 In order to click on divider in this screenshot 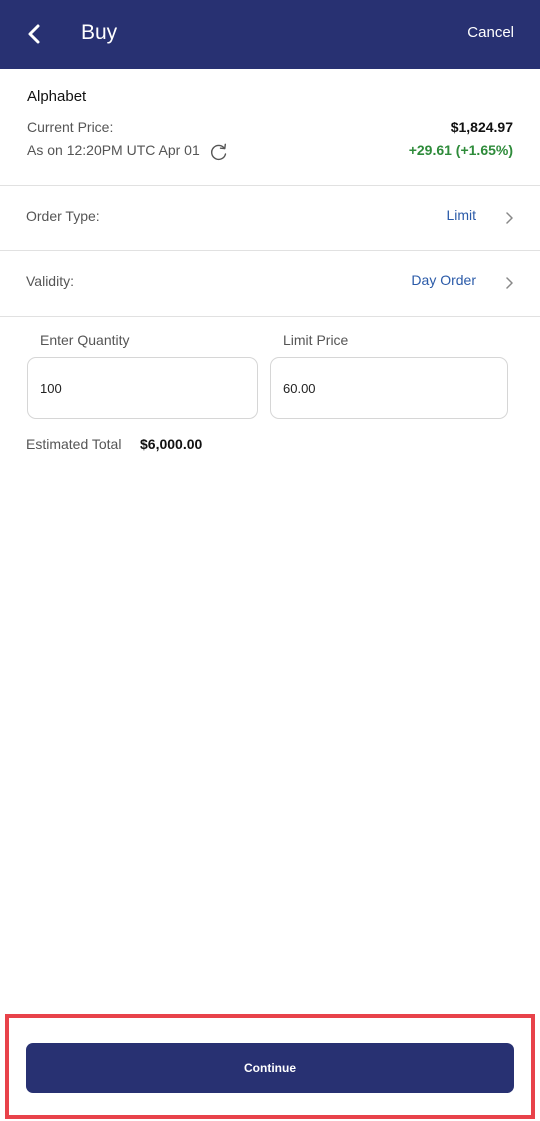, I will do `click(270, 316)`.